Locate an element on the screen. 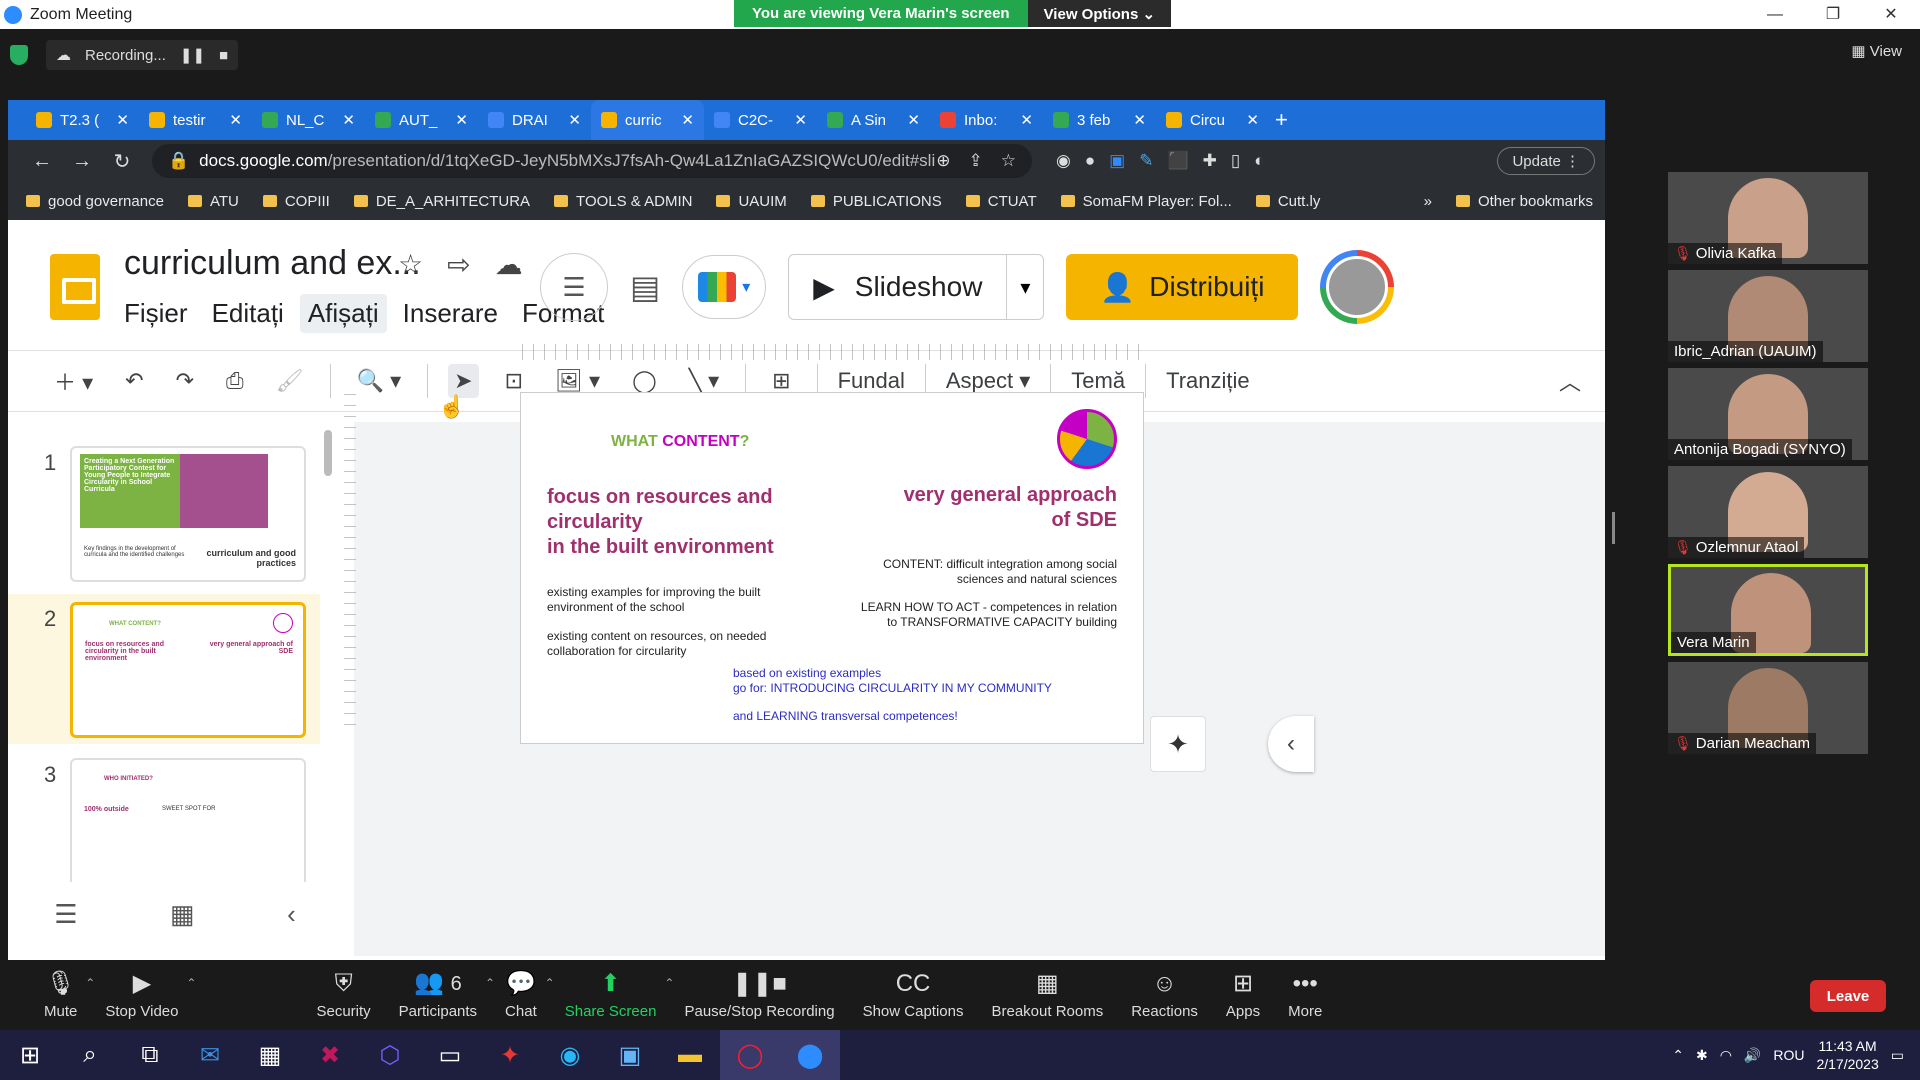  new-tab-icon: + is located at coordinates (1281, 120).